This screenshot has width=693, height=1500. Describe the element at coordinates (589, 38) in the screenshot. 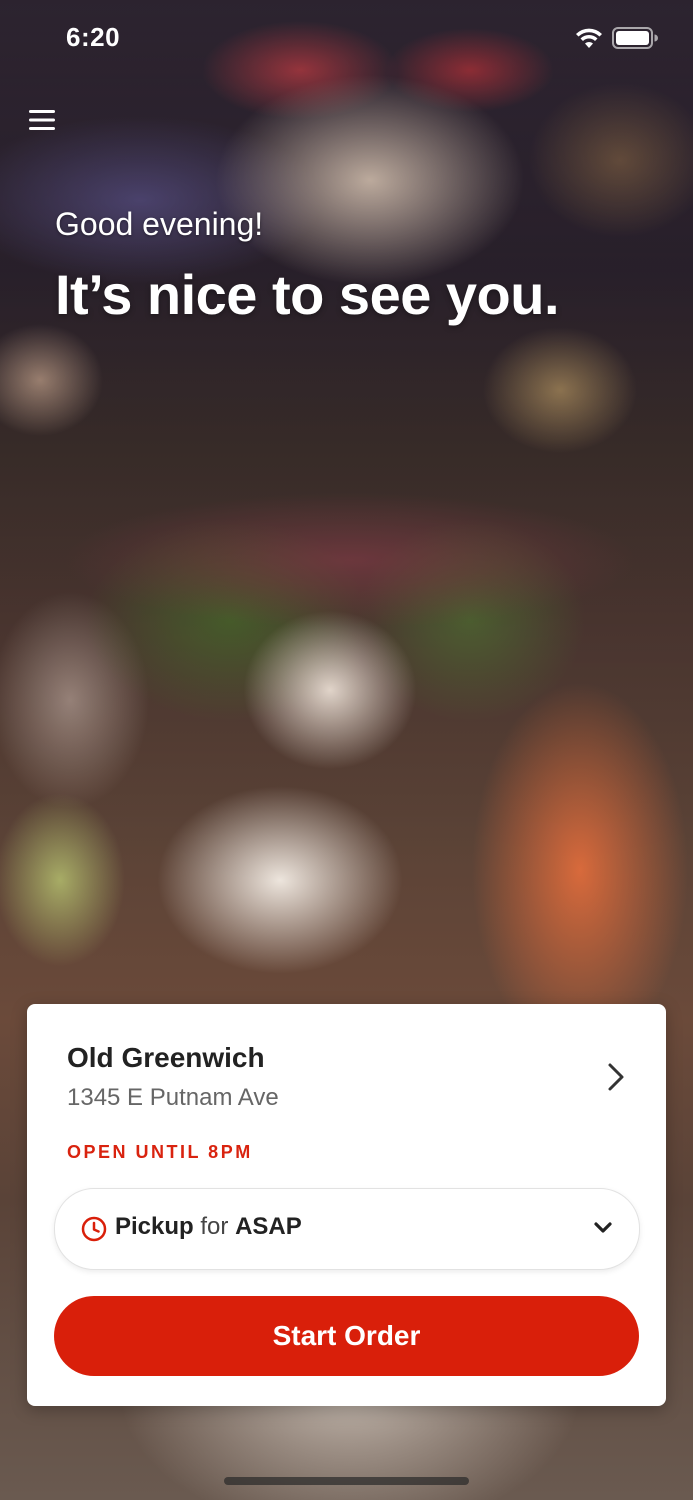

I see `wifi-icon` at that location.